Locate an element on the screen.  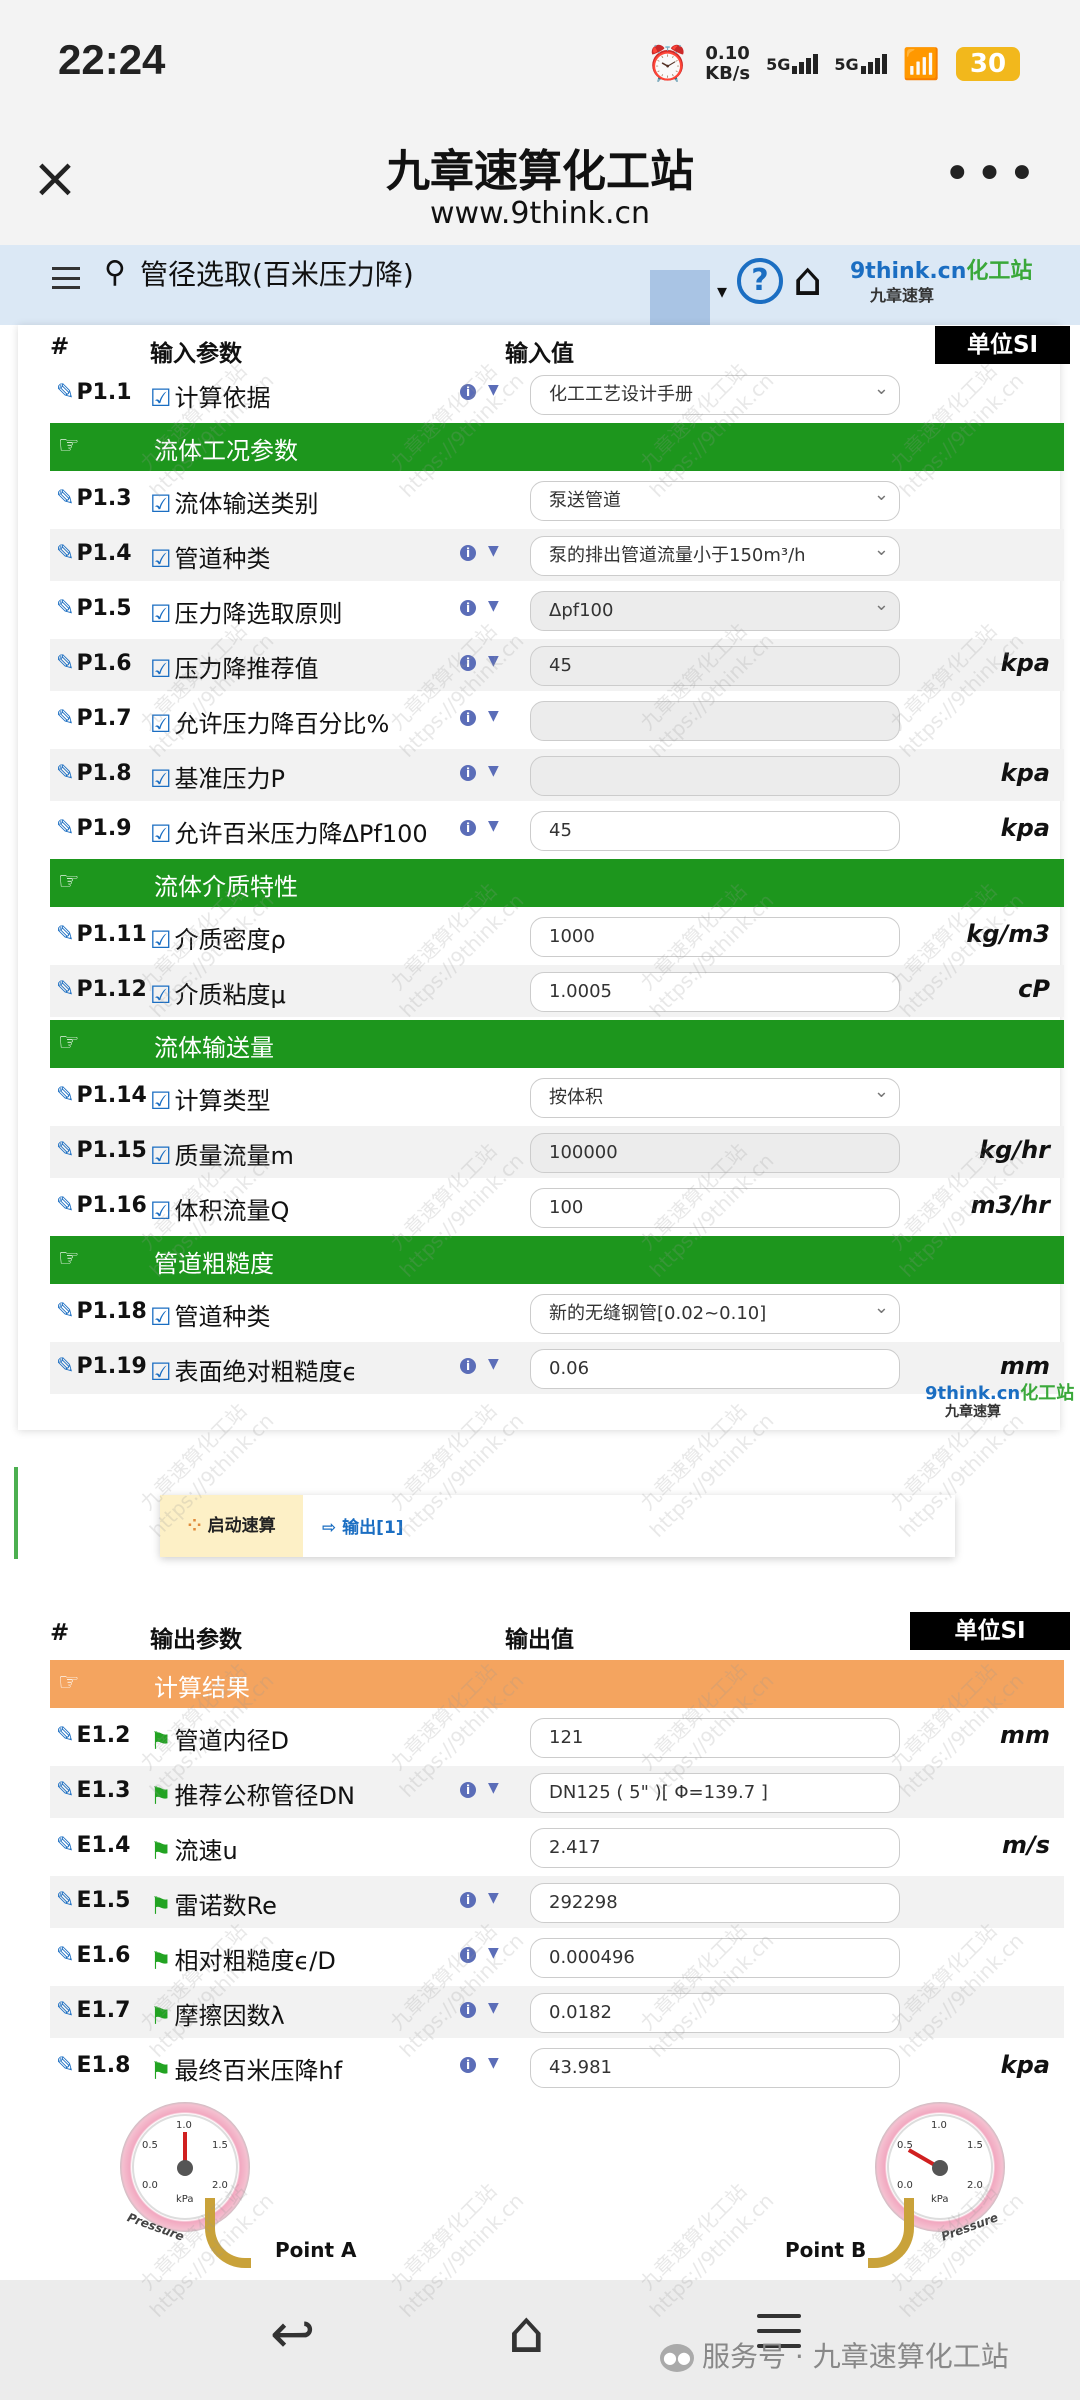
start-calc-button: ⁘ 启动速算 is located at coordinates (231, 1526).